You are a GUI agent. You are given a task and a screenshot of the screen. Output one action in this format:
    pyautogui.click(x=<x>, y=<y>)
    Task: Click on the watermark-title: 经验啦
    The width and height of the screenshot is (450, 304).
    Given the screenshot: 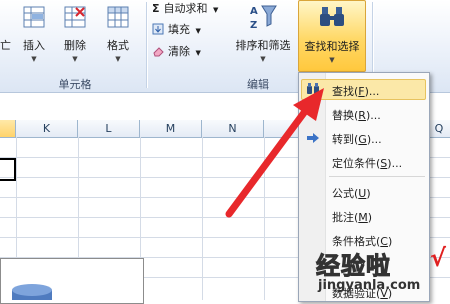 What is the action you would take?
    pyautogui.click(x=353, y=266)
    